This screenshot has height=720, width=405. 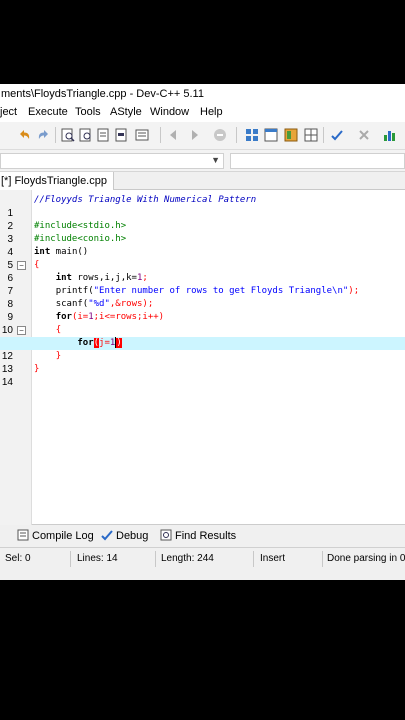 What do you see at coordinates (202, 136) in the screenshot?
I see `main-toolbar` at bounding box center [202, 136].